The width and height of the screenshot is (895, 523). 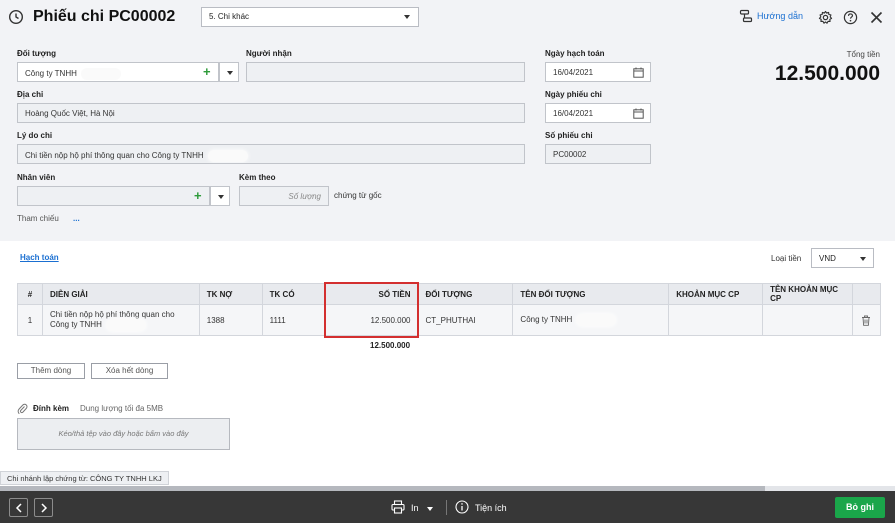 What do you see at coordinates (269, 53) in the screenshot?
I see `recipient-label: Người nhận` at bounding box center [269, 53].